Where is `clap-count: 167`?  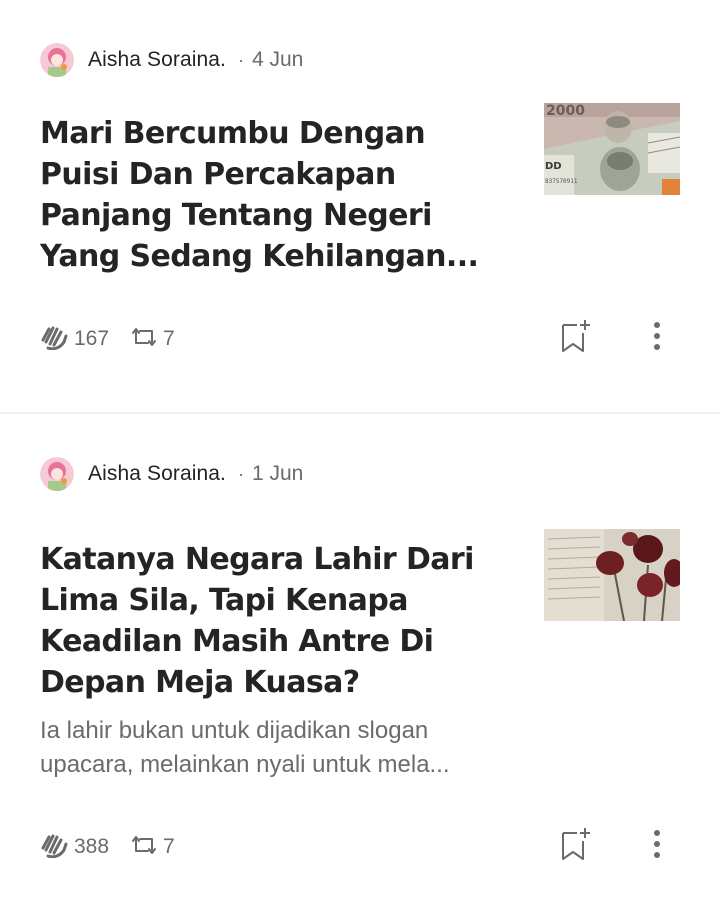 clap-count: 167 is located at coordinates (92, 338).